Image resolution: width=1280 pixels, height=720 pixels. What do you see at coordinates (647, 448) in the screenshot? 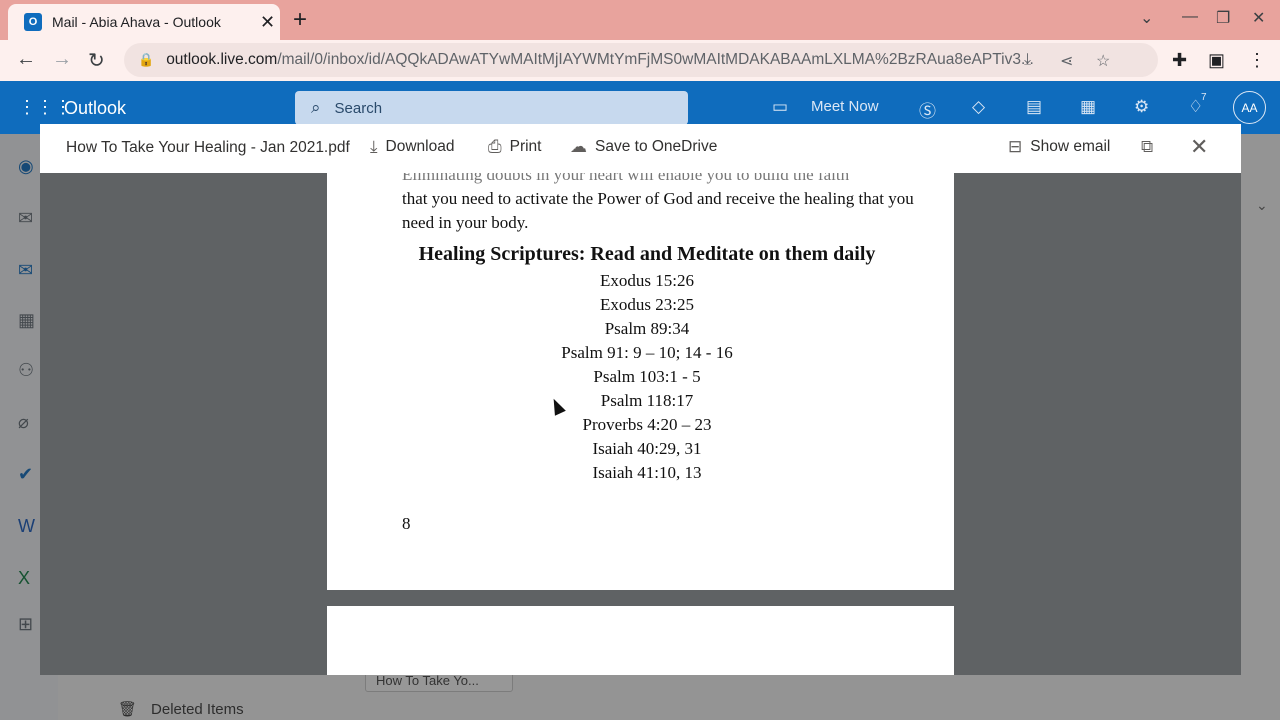
I see `scripture-ref: Isaiah 40:29, 31` at bounding box center [647, 448].